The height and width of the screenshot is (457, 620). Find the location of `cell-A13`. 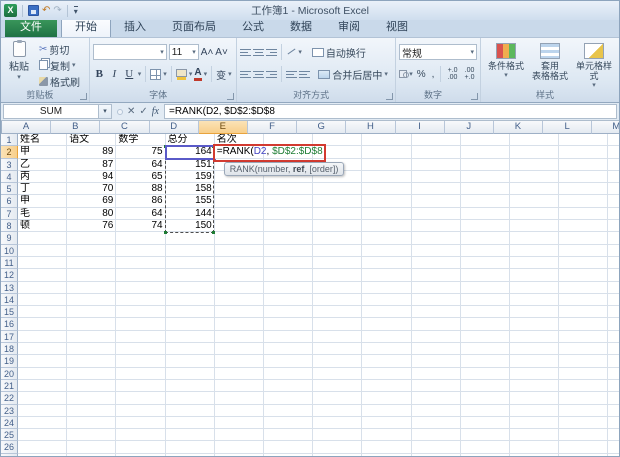

cell-A13 is located at coordinates (43, 287).